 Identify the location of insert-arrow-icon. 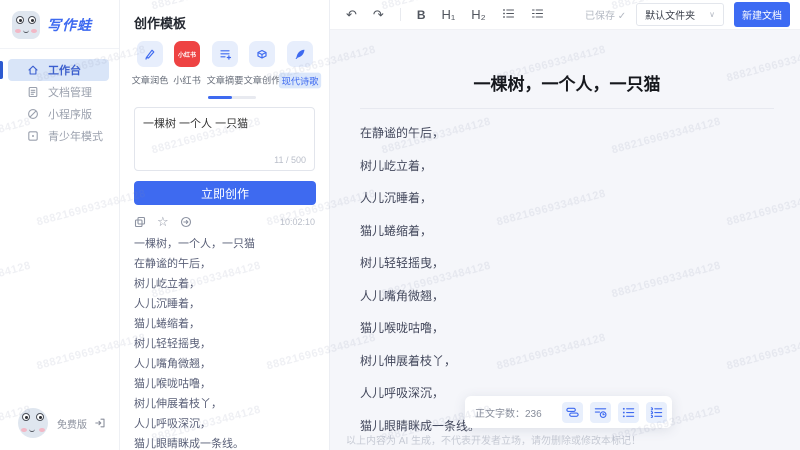
(186, 222).